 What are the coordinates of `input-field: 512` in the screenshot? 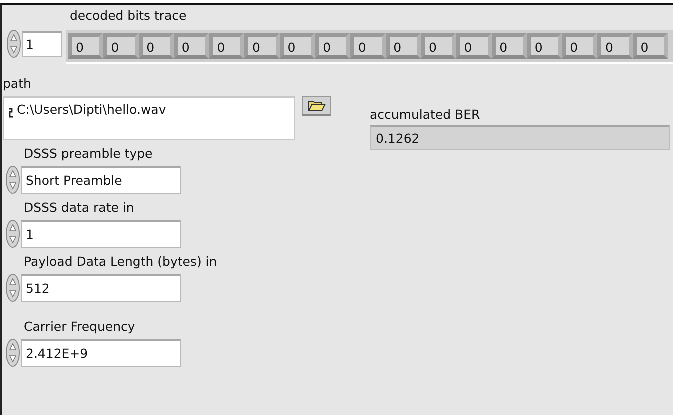 It's located at (101, 288).